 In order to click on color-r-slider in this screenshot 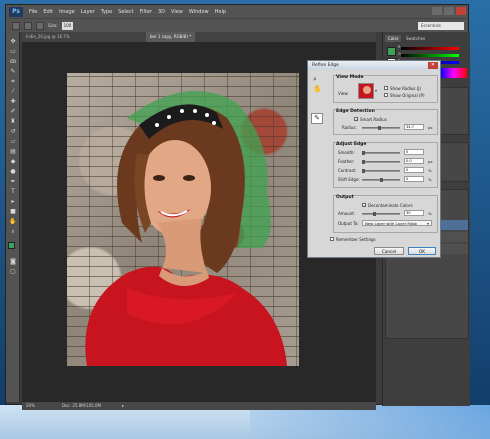, I will do `click(430, 48)`.